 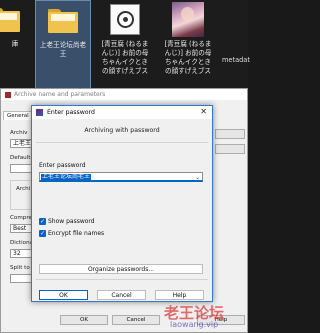 What do you see at coordinates (194, 324) in the screenshot?
I see `watermark-url: laowang.vip` at bounding box center [194, 324].